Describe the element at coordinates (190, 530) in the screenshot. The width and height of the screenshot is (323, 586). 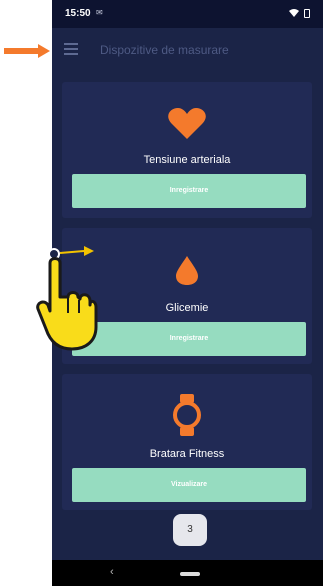
I see `page-indicator: 3` at that location.